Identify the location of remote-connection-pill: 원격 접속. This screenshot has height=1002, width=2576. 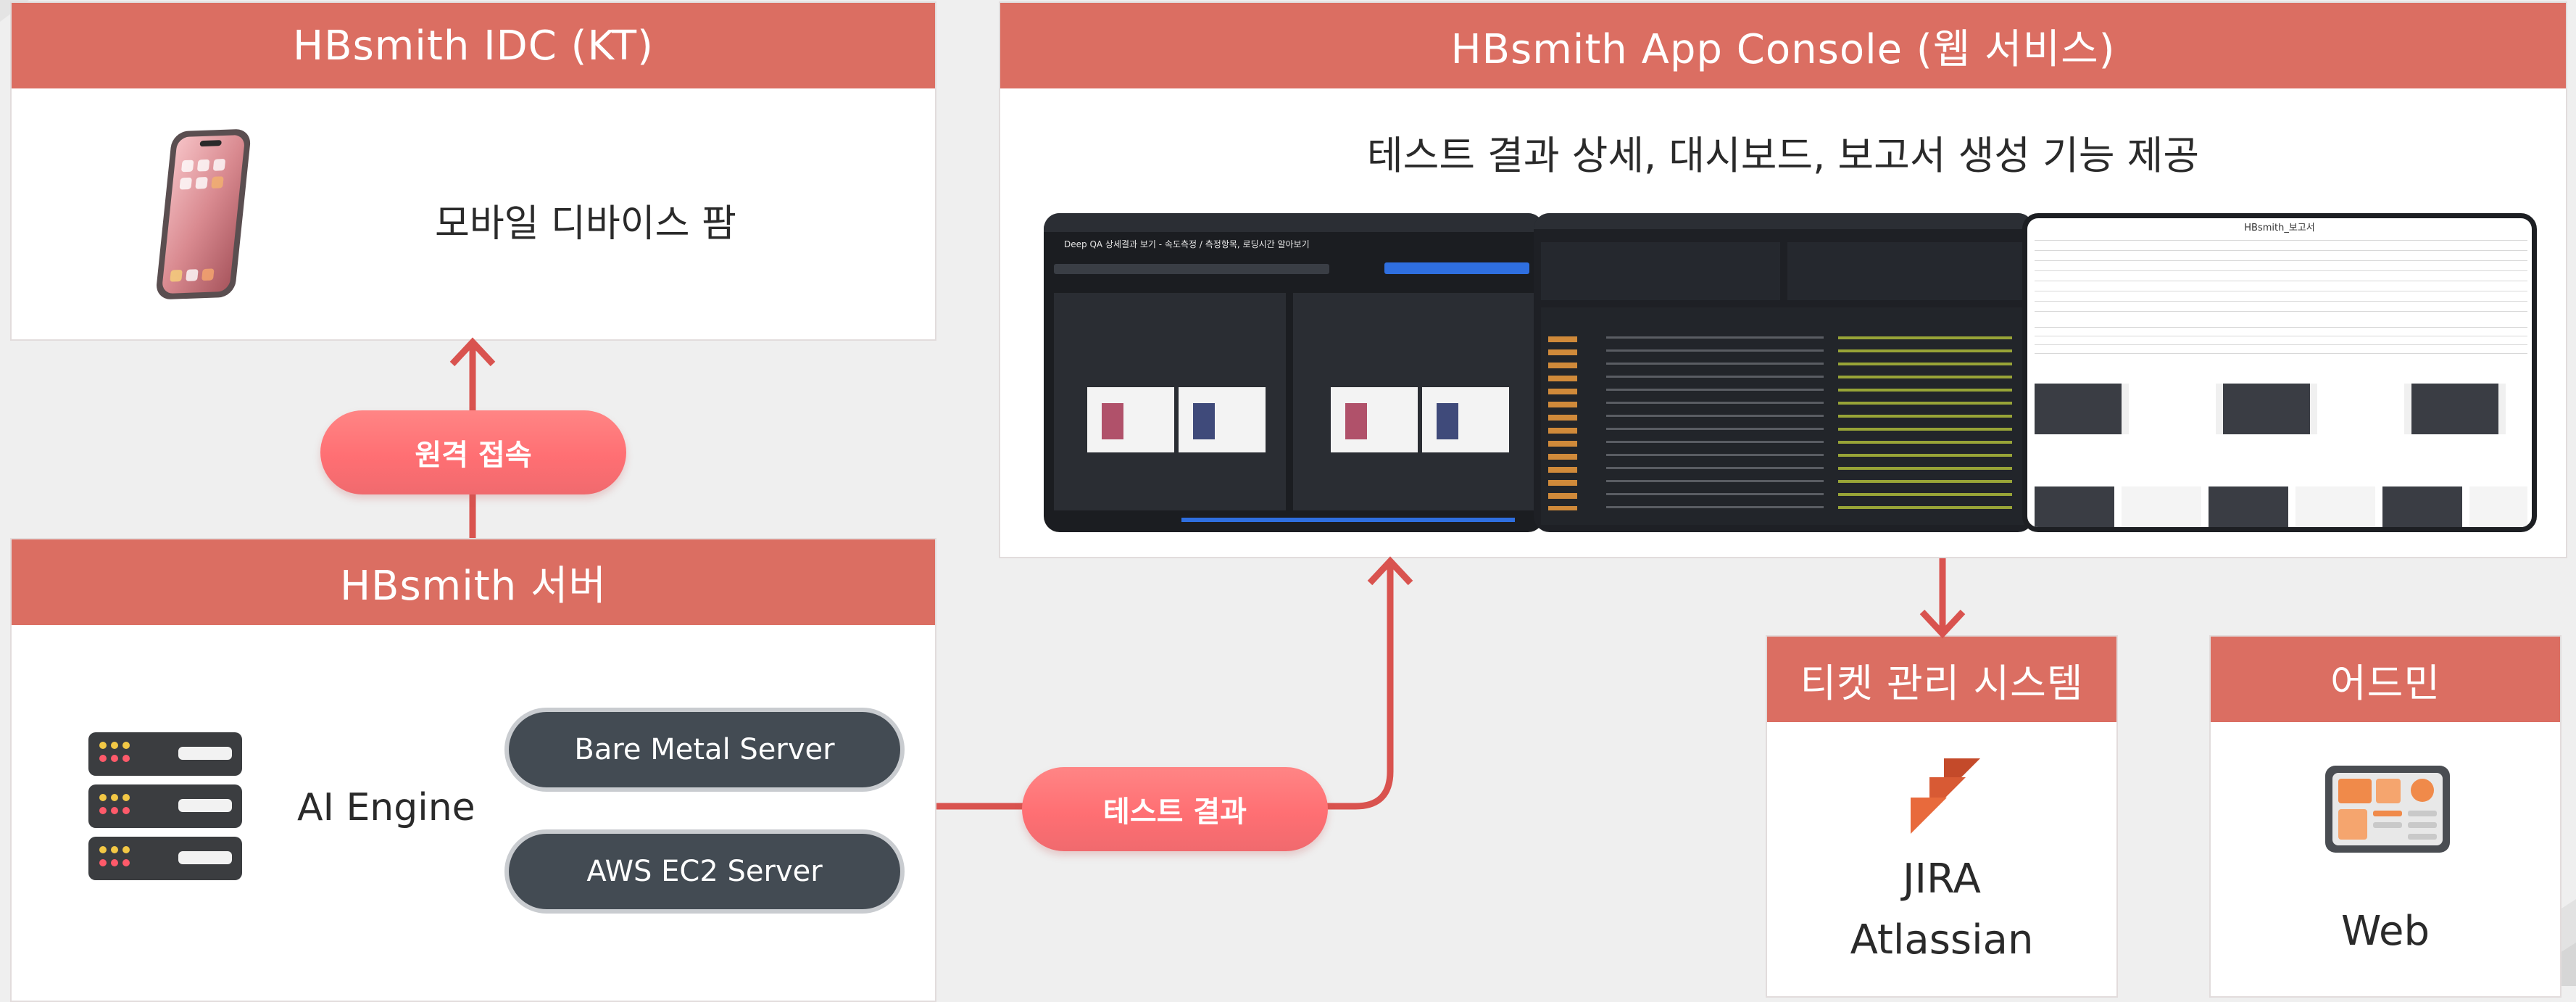
(473, 452).